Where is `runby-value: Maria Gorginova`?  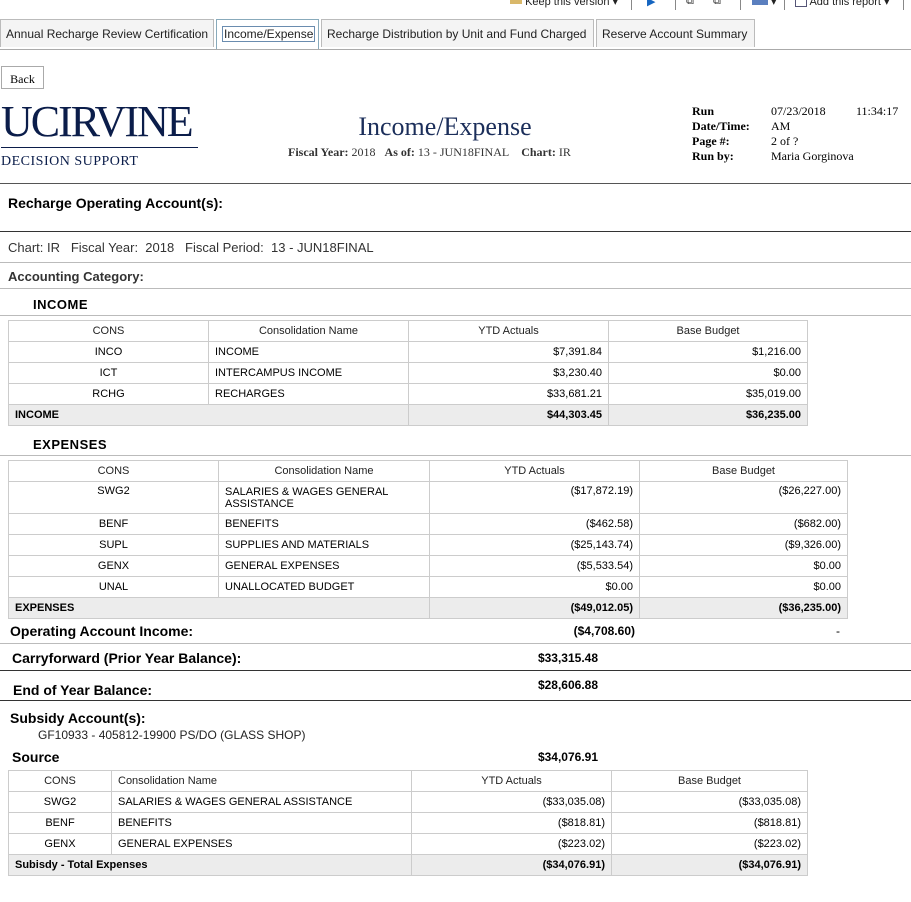
runby-value: Maria Gorginova is located at coordinates (812, 156).